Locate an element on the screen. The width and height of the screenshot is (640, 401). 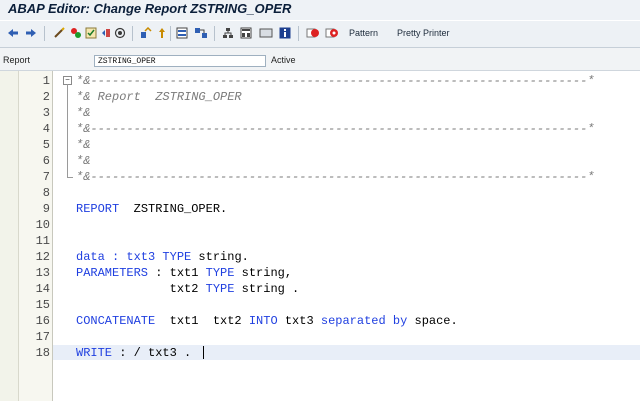
display-change-icon is located at coordinates (59, 33).